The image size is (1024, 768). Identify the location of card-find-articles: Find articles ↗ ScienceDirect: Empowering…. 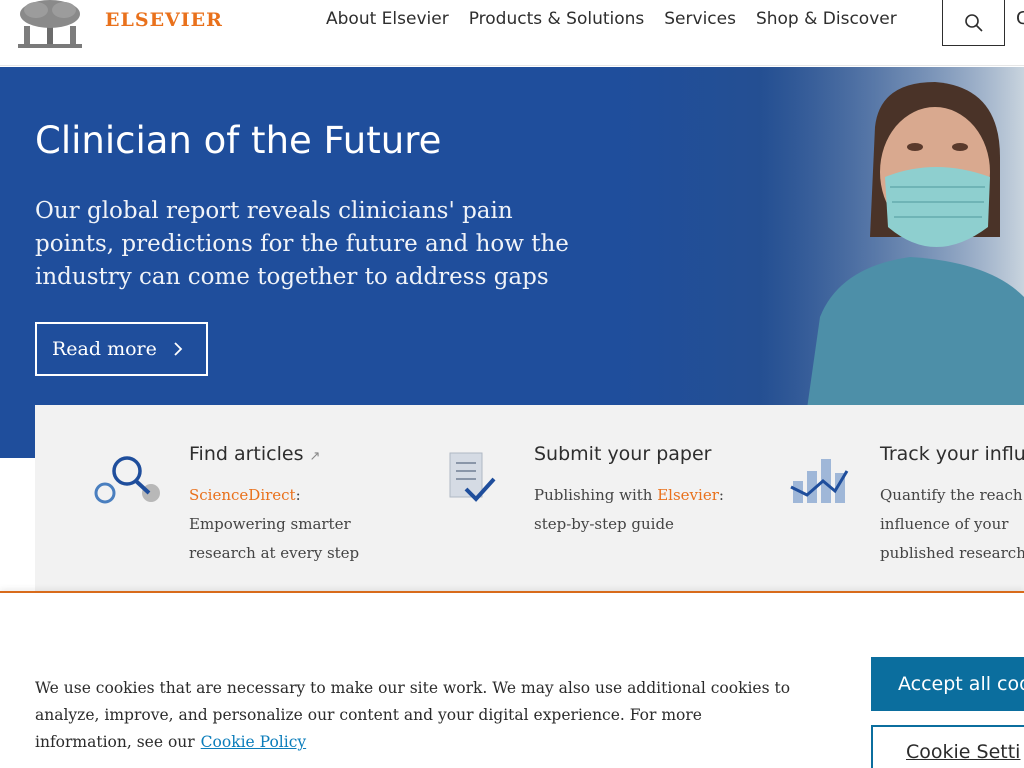
(207, 499).